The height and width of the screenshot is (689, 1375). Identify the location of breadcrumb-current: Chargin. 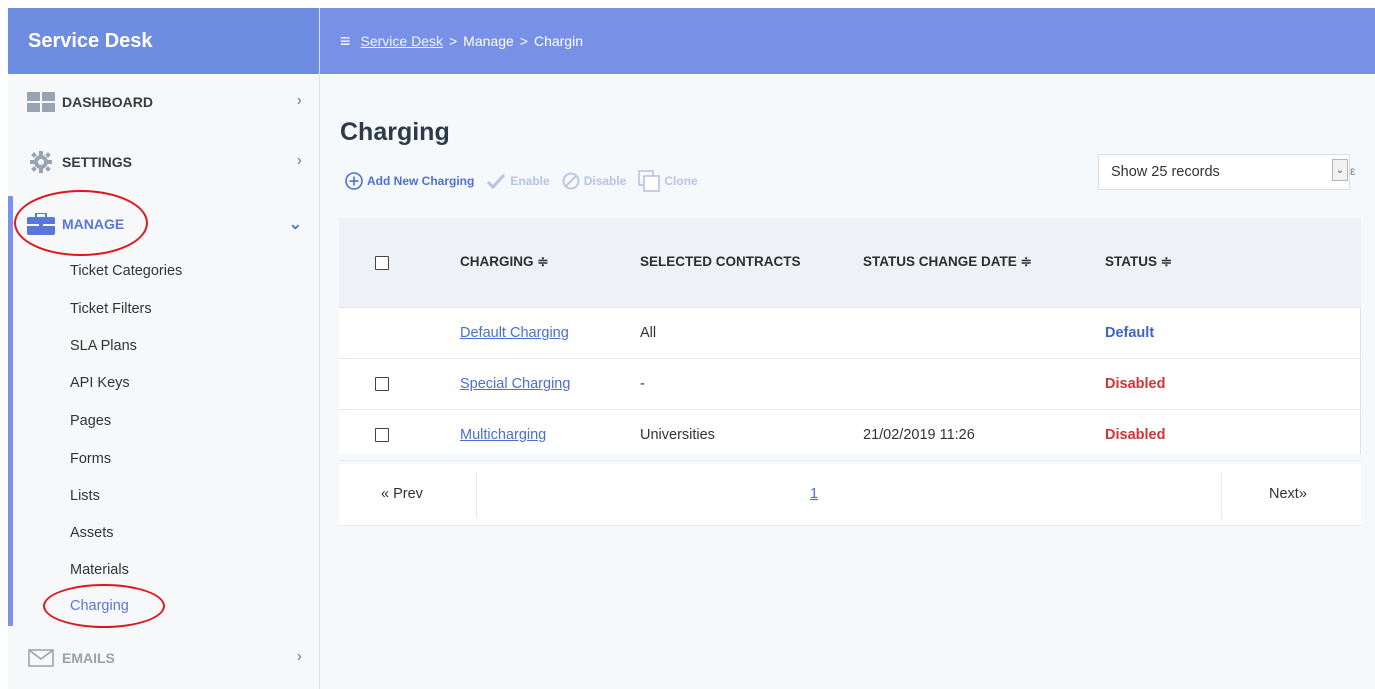
(558, 41).